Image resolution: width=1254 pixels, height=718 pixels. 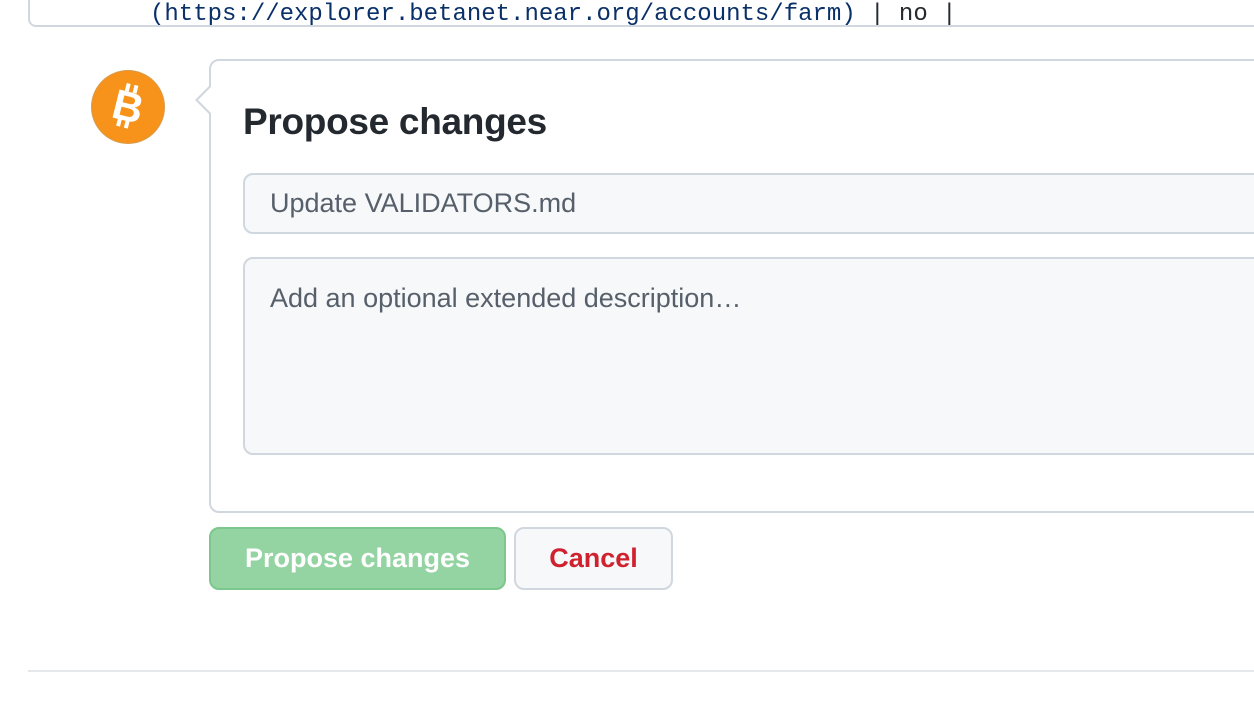 What do you see at coordinates (906, 14) in the screenshot?
I see `editor-trailing-text: | no |` at bounding box center [906, 14].